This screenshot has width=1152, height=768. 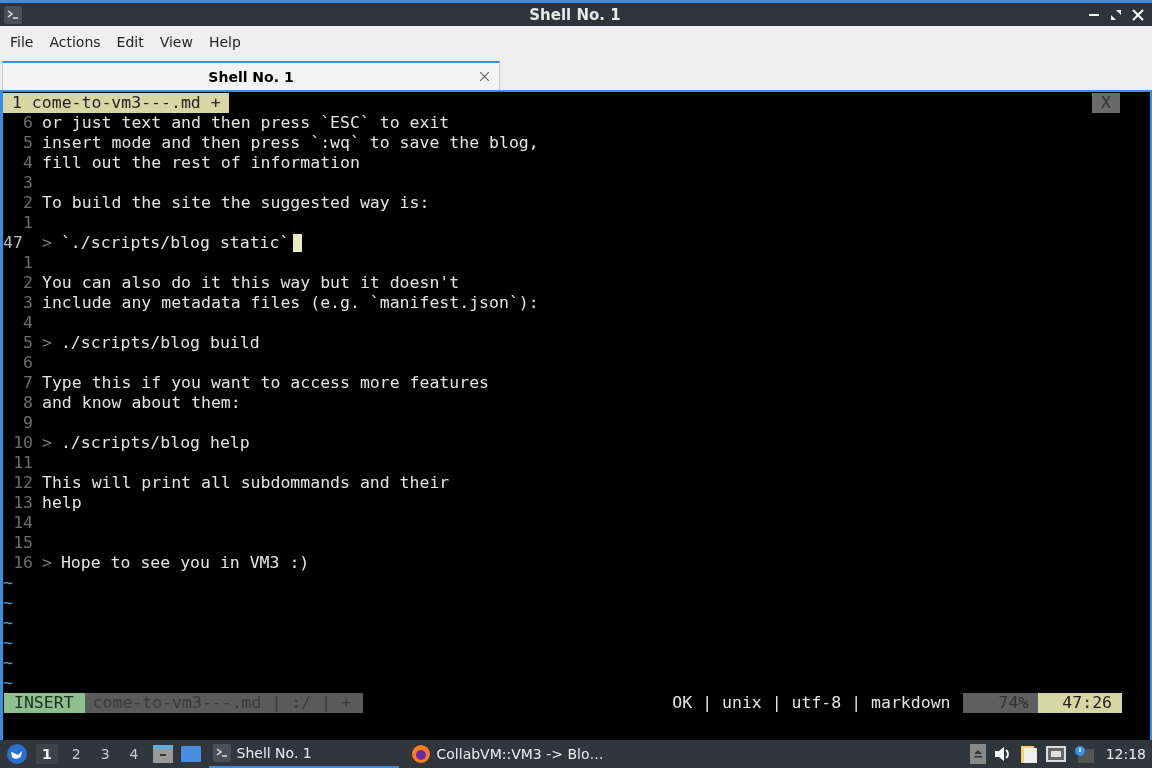 What do you see at coordinates (266, 383) in the screenshot?
I see `code-line: Type this if you want to access more features` at bounding box center [266, 383].